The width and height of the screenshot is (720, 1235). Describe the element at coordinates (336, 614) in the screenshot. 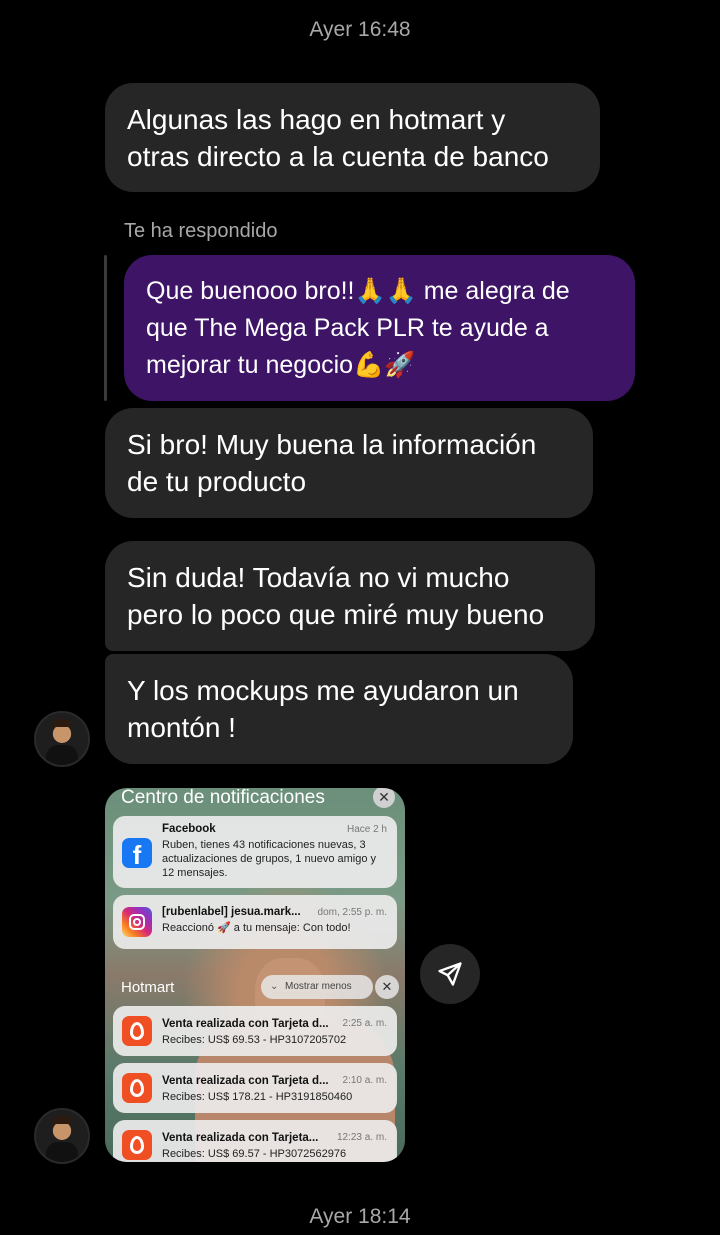

I see `message-line: pero lo poco que miré muy bueno` at that location.